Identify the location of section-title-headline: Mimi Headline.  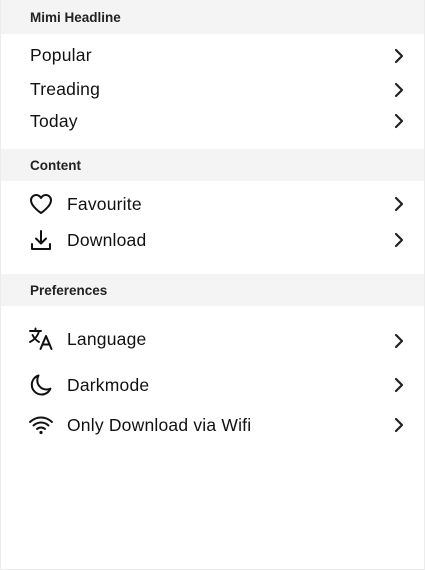
(75, 17).